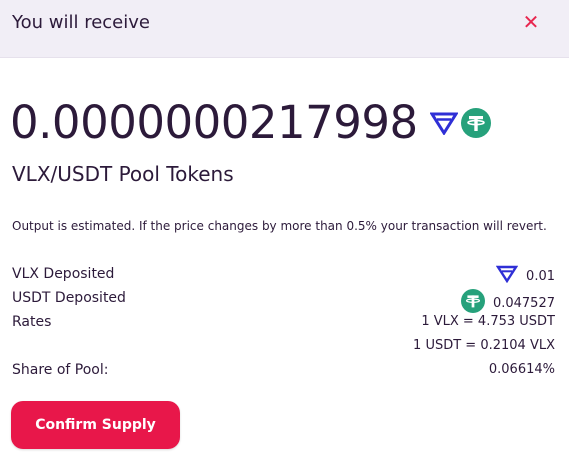 This screenshot has width=569, height=460. What do you see at coordinates (60, 370) in the screenshot?
I see `share-of-pool-label: Share of Pool:` at bounding box center [60, 370].